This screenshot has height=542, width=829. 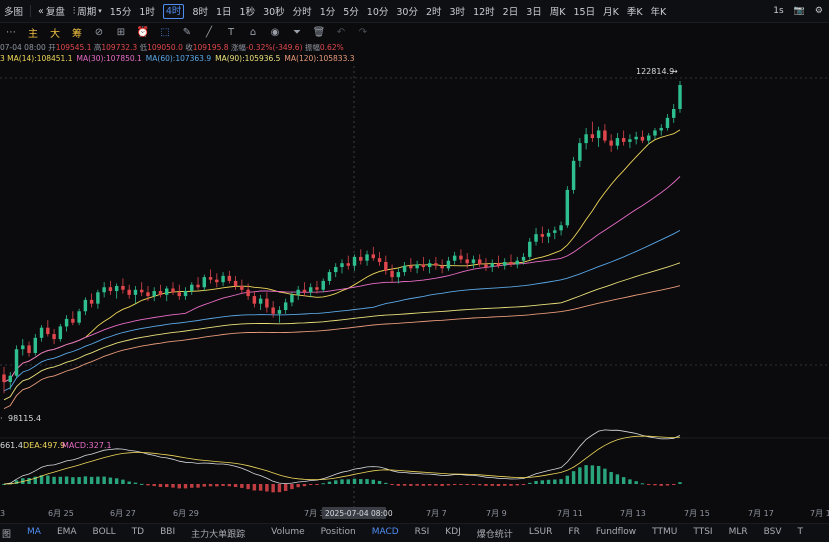 What do you see at coordinates (34, 533) in the screenshot?
I see `indicator-tab: MA` at bounding box center [34, 533].